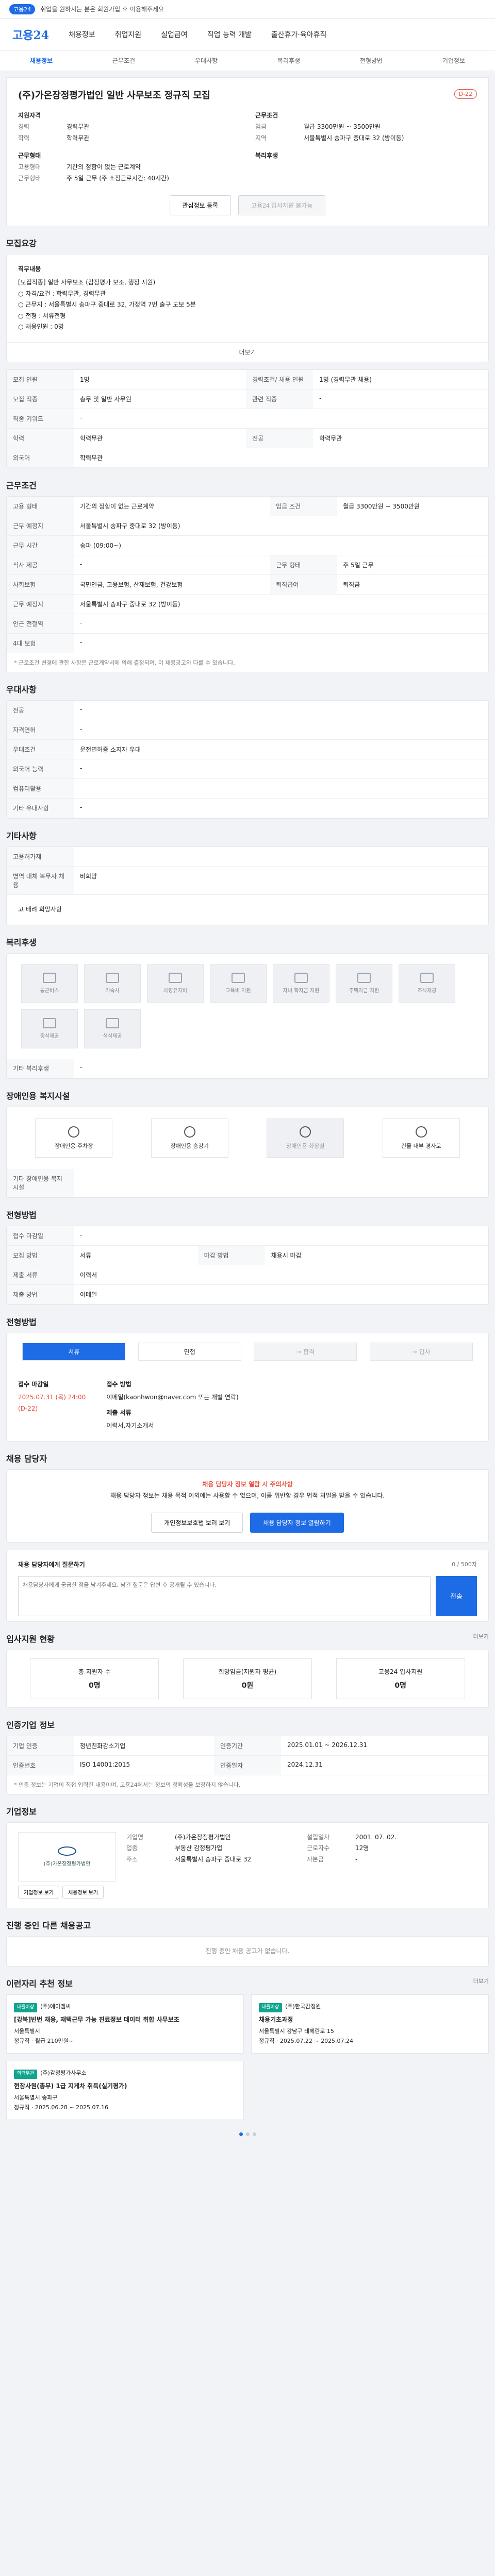 Image resolution: width=495 pixels, height=2576 pixels. Describe the element at coordinates (230, 35) in the screenshot. I see `menu-training: 직업 능력 개발` at that location.